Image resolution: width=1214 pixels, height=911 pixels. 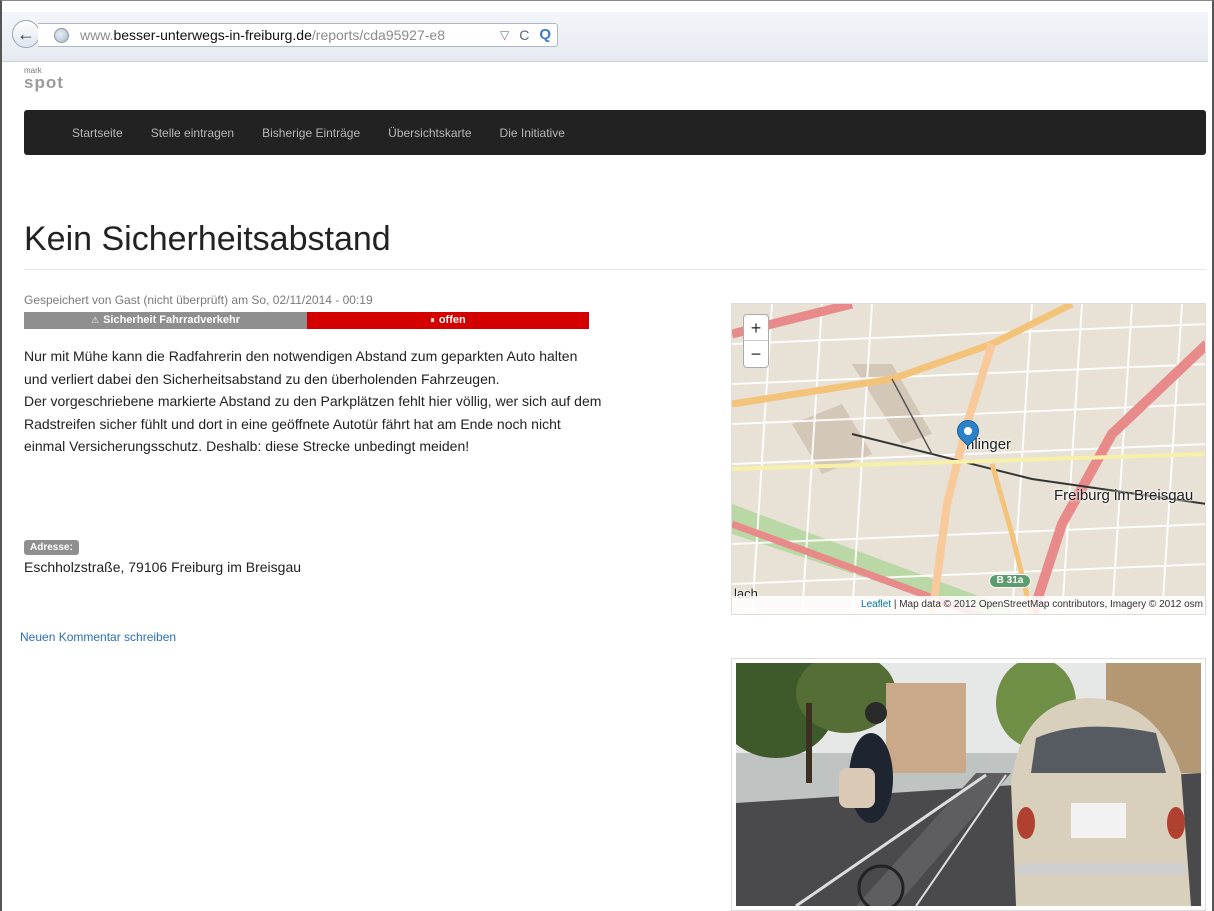 What do you see at coordinates (452, 320) in the screenshot?
I see `status-label: offen` at bounding box center [452, 320].